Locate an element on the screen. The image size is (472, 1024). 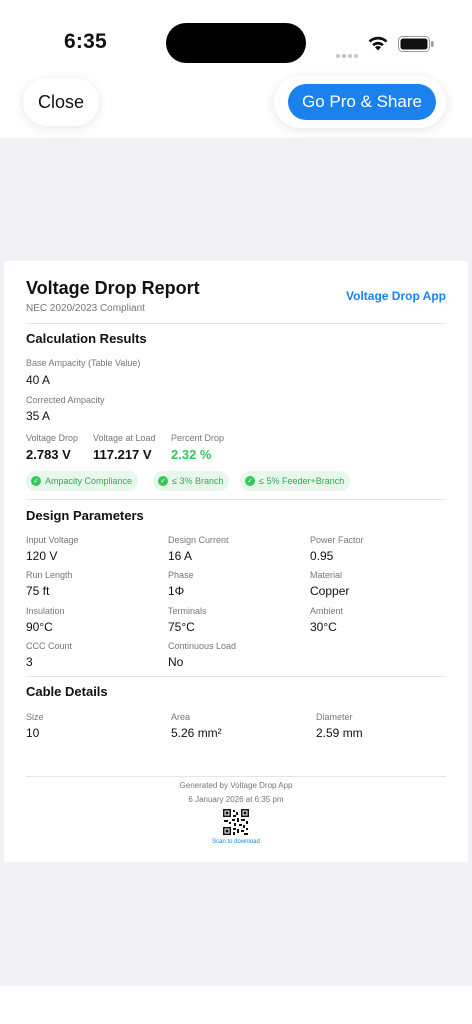
design-parameters-heading: Design Parameters is located at coordinates (85, 515).